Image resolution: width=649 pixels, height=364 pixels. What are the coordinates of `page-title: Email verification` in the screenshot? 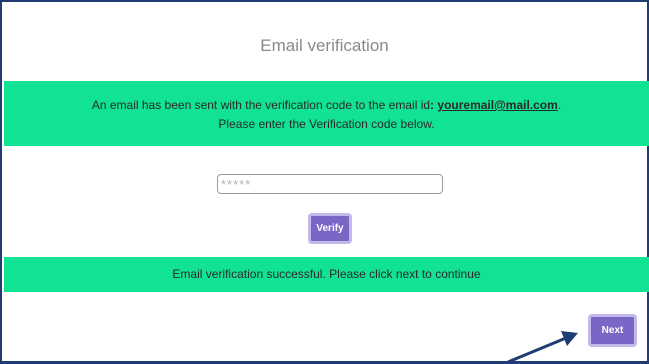 It's located at (324, 45).